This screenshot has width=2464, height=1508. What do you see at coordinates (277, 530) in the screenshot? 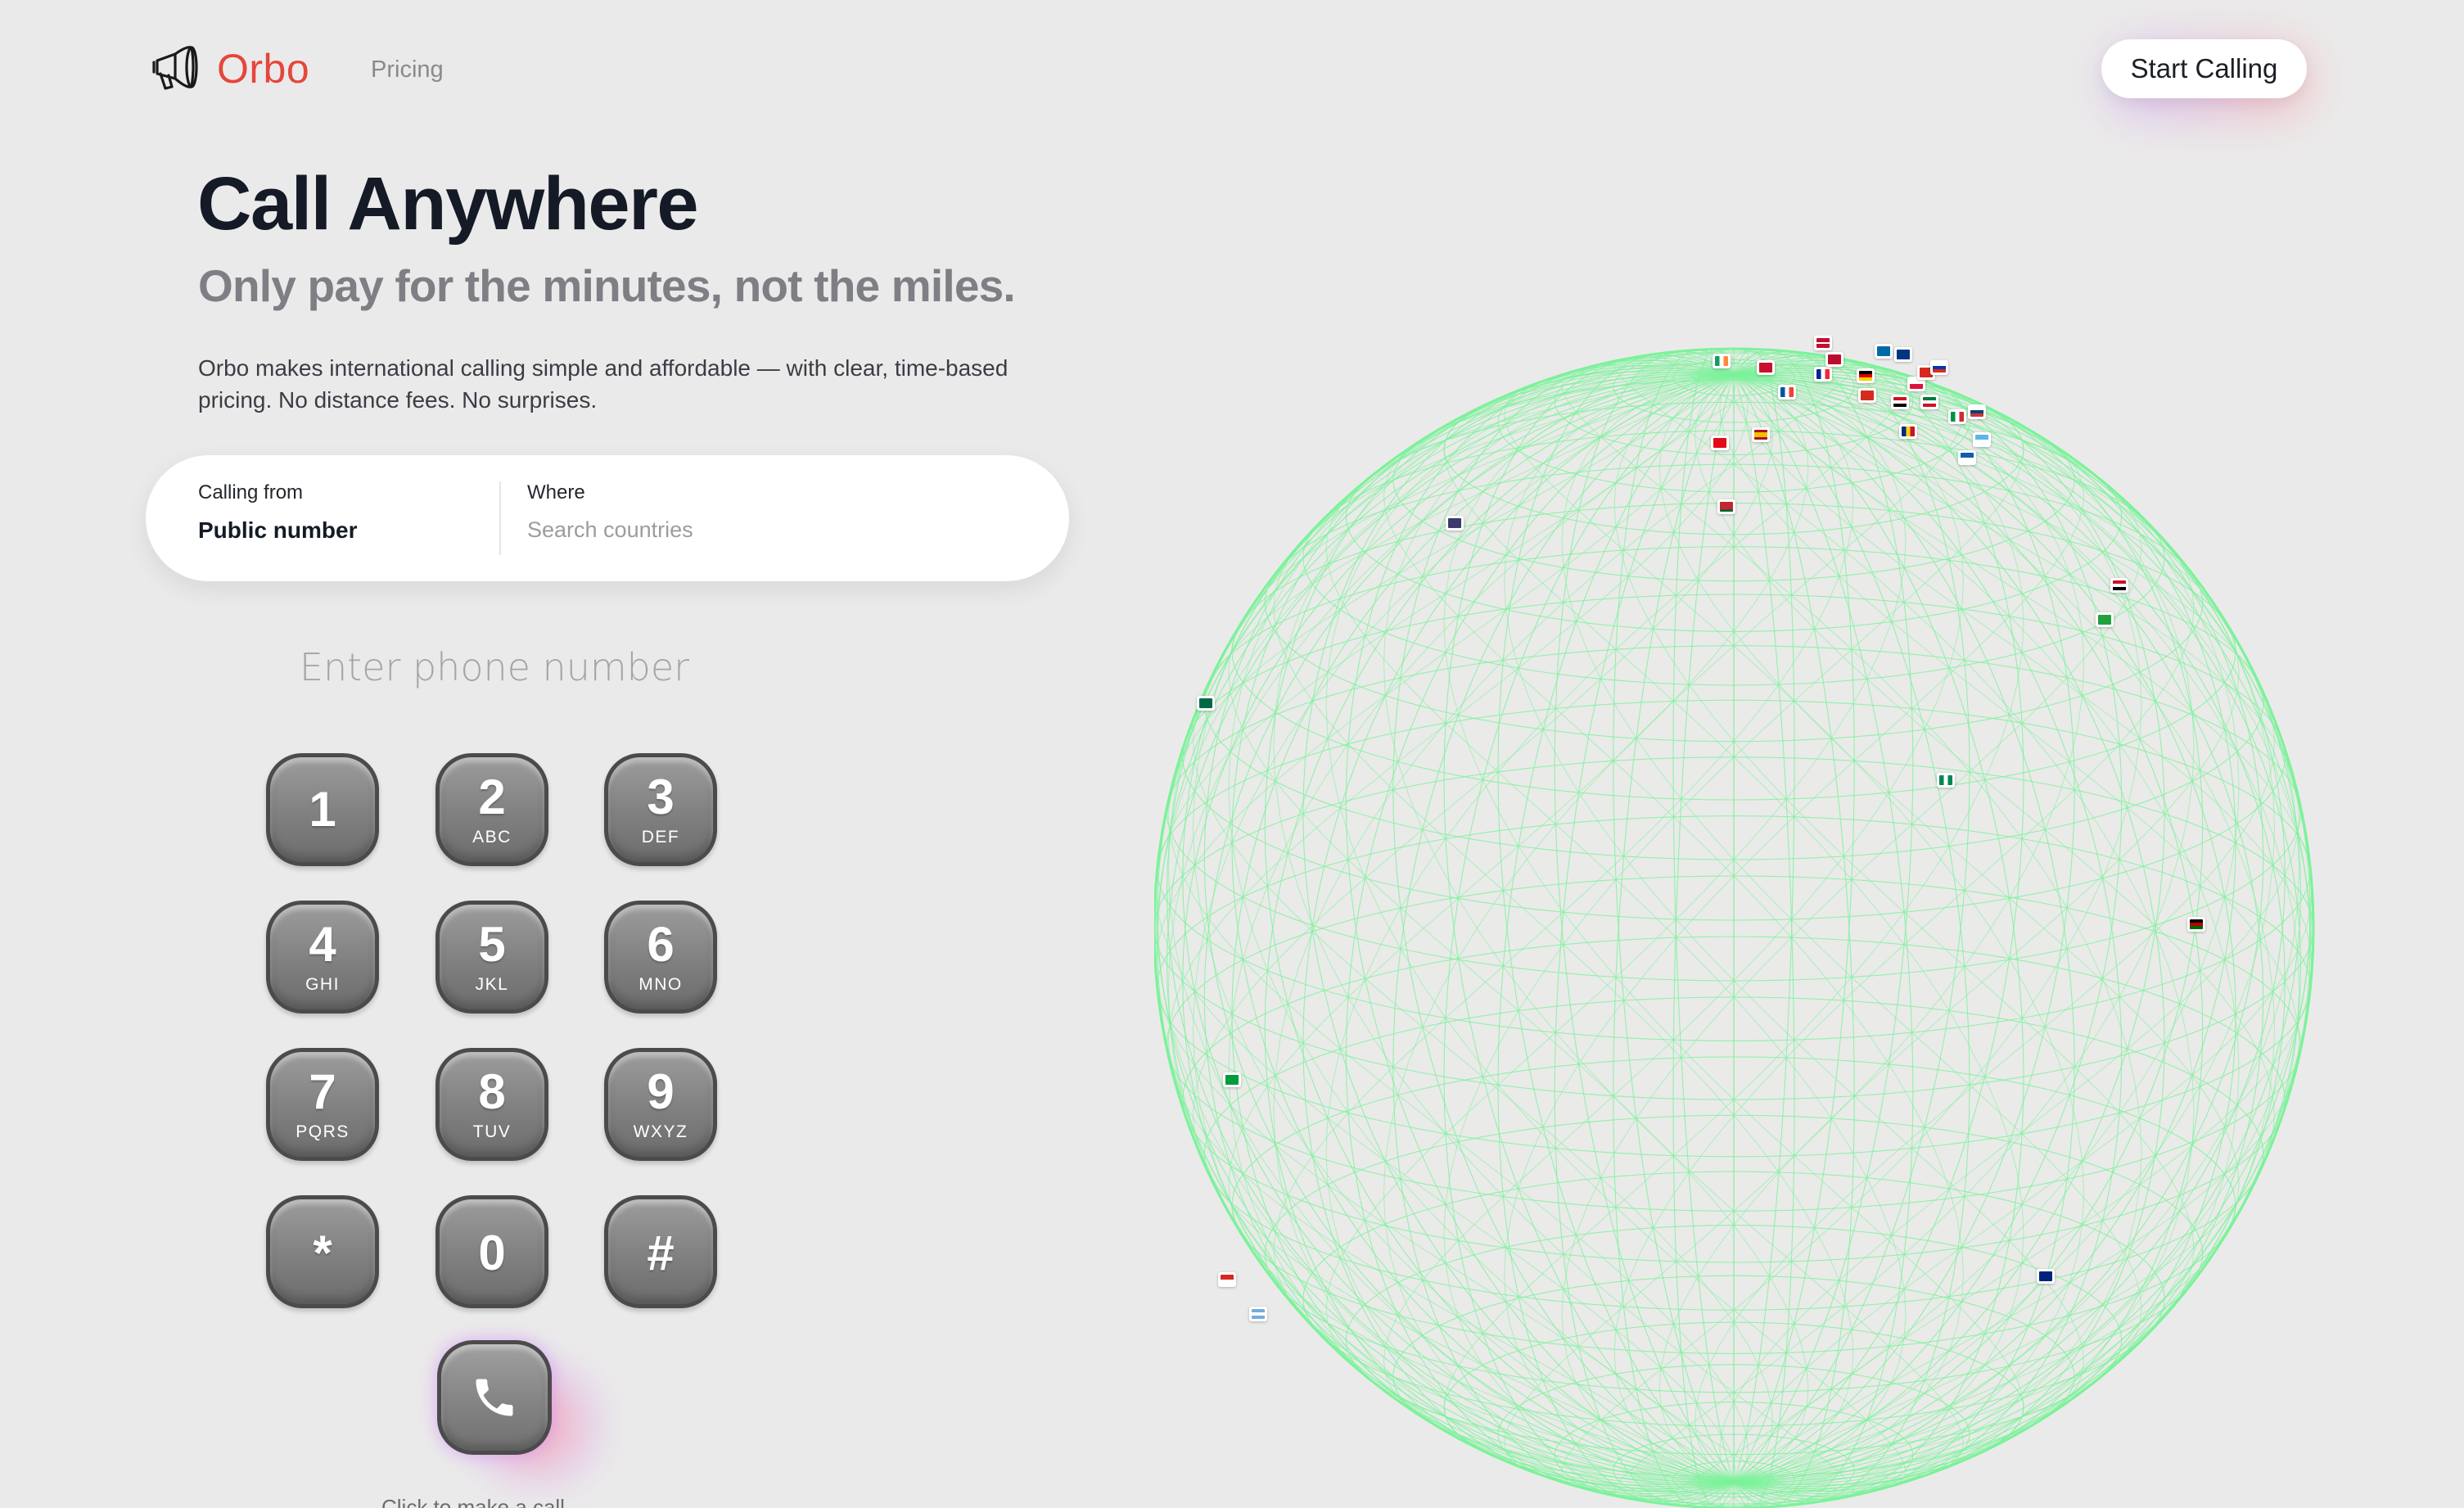
I see `calling-from-select: Public number` at bounding box center [277, 530].